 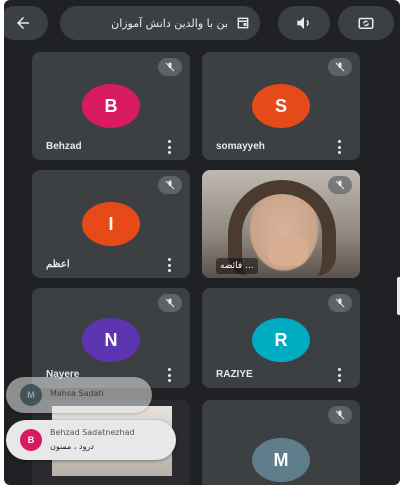 What do you see at coordinates (398, 296) in the screenshot?
I see `scroll-handle` at bounding box center [398, 296].